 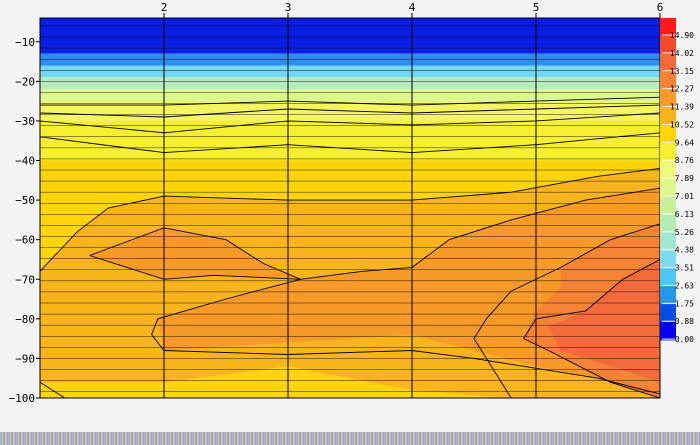 What do you see at coordinates (684, 214) in the screenshot?
I see `colorbar-label-10: 6.13` at bounding box center [684, 214].